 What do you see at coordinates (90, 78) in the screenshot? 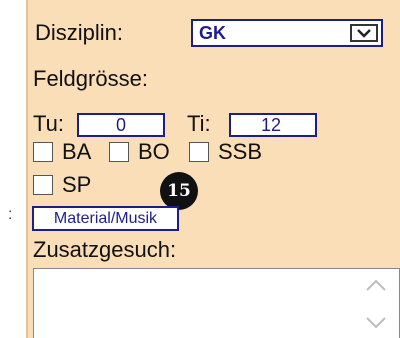
I see `feldgroesse-label: Feldgrösse:` at bounding box center [90, 78].